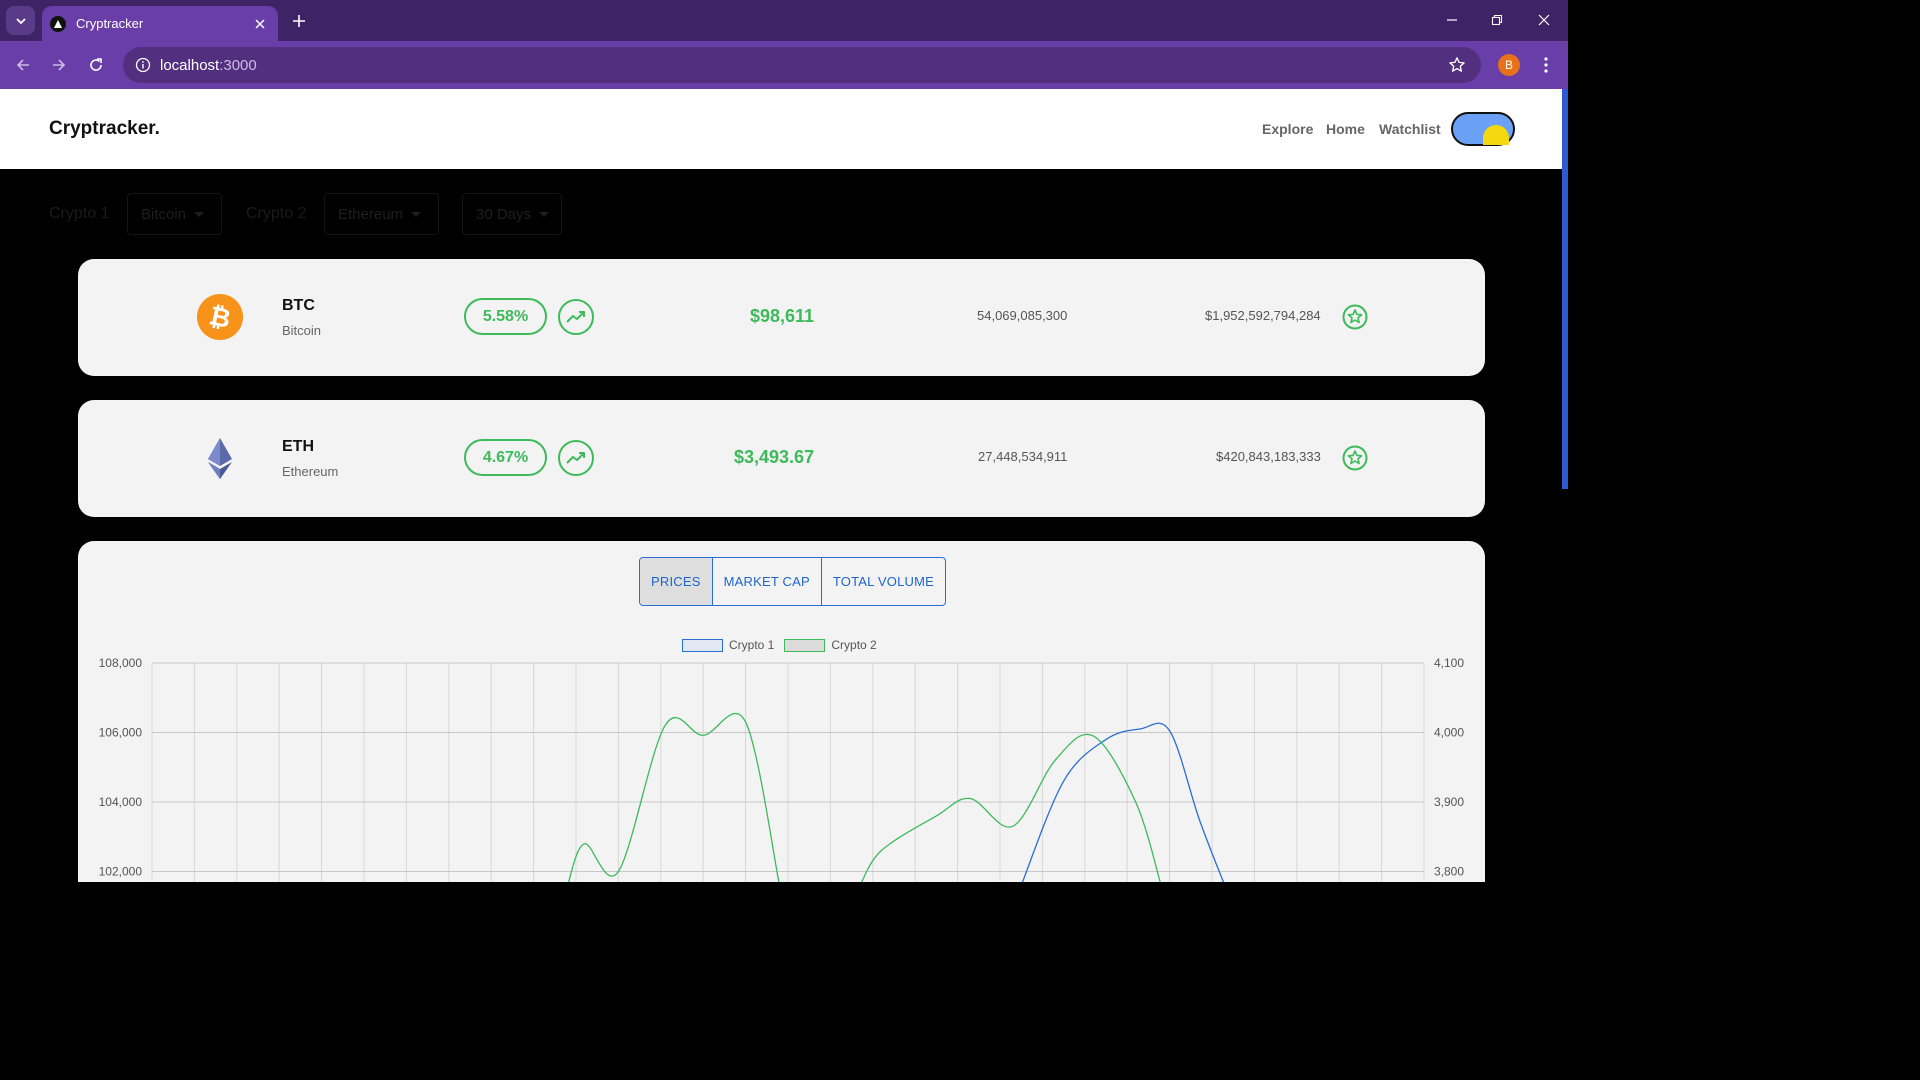 The width and height of the screenshot is (1920, 1080). What do you see at coordinates (298, 305) in the screenshot?
I see `coin-symbol: BTC` at bounding box center [298, 305].